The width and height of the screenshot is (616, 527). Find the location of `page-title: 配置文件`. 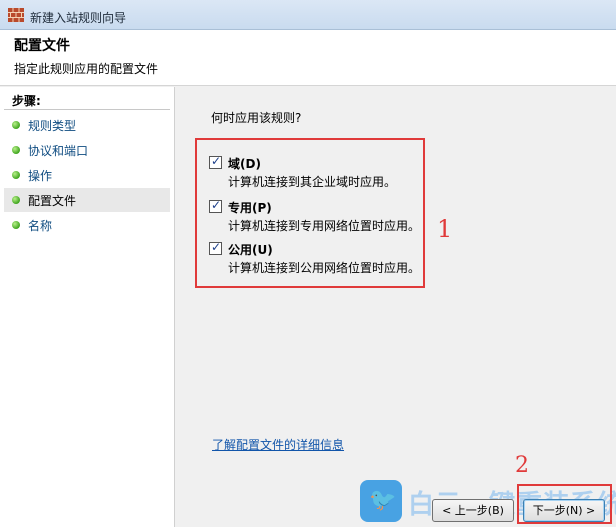

page-title: 配置文件 is located at coordinates (42, 46).